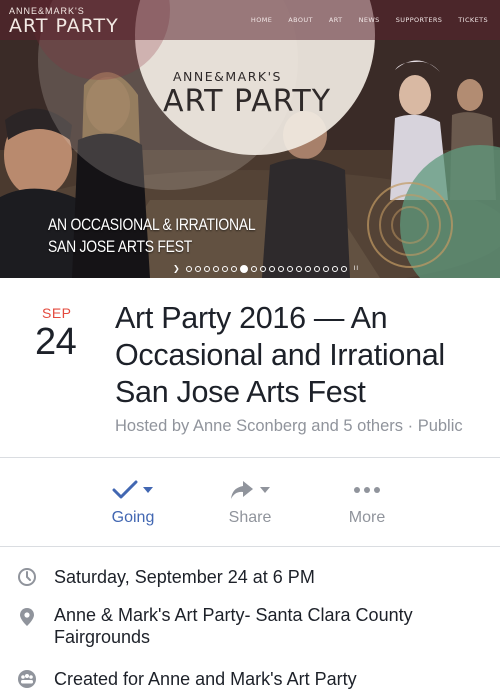 The image size is (500, 699). I want to click on slideshow-next-icon: ❯, so click(176, 268).